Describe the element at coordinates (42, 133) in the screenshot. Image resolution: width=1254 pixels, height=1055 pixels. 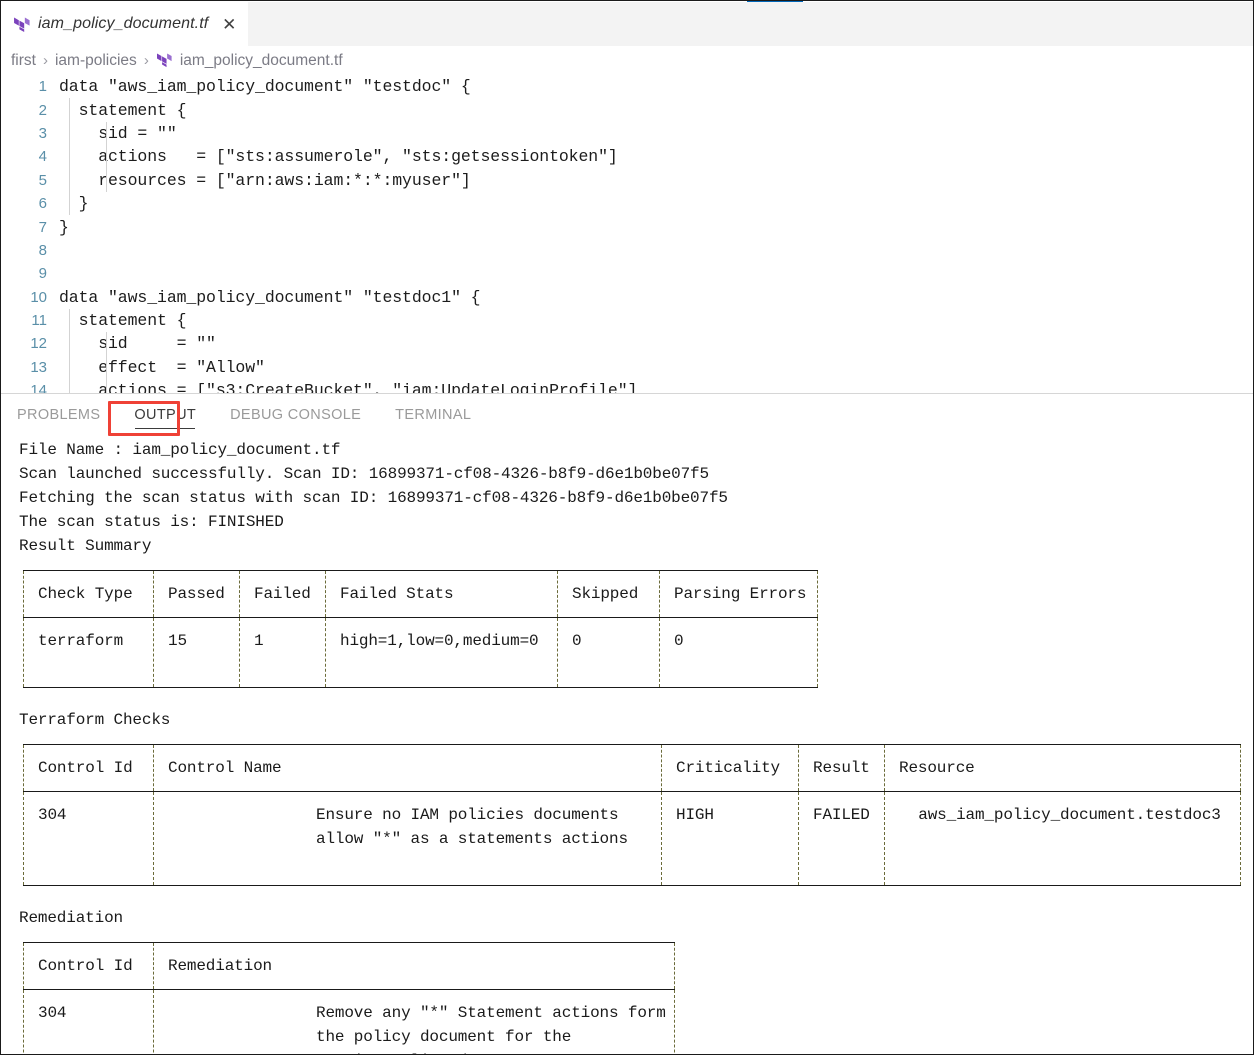
I see `line-number: 3` at that location.